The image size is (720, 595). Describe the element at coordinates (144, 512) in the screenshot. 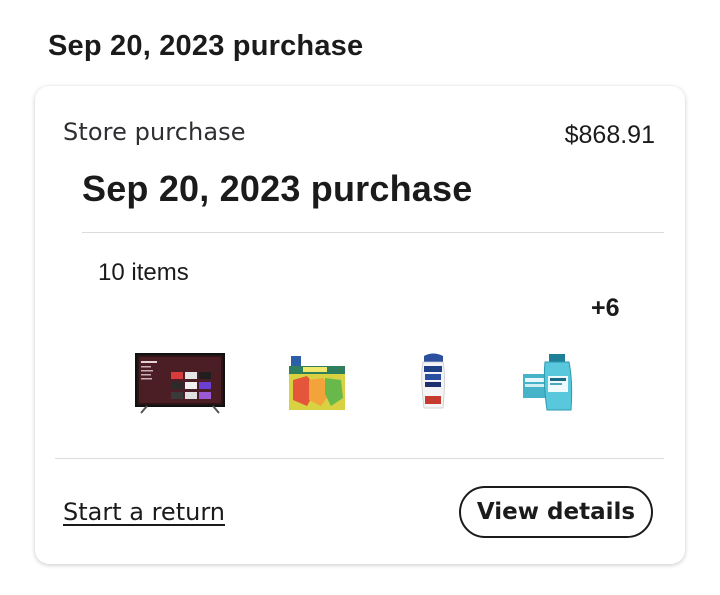

I see `start-return-link: Start a return` at that location.